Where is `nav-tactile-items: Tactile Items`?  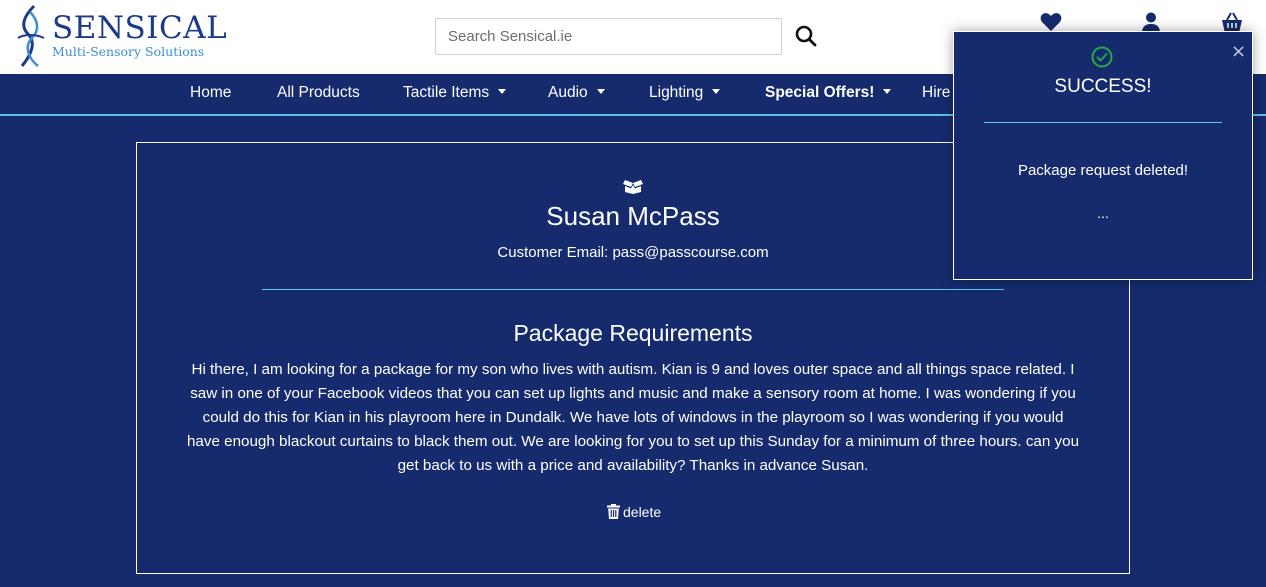
nav-tactile-items: Tactile Items is located at coordinates (455, 93).